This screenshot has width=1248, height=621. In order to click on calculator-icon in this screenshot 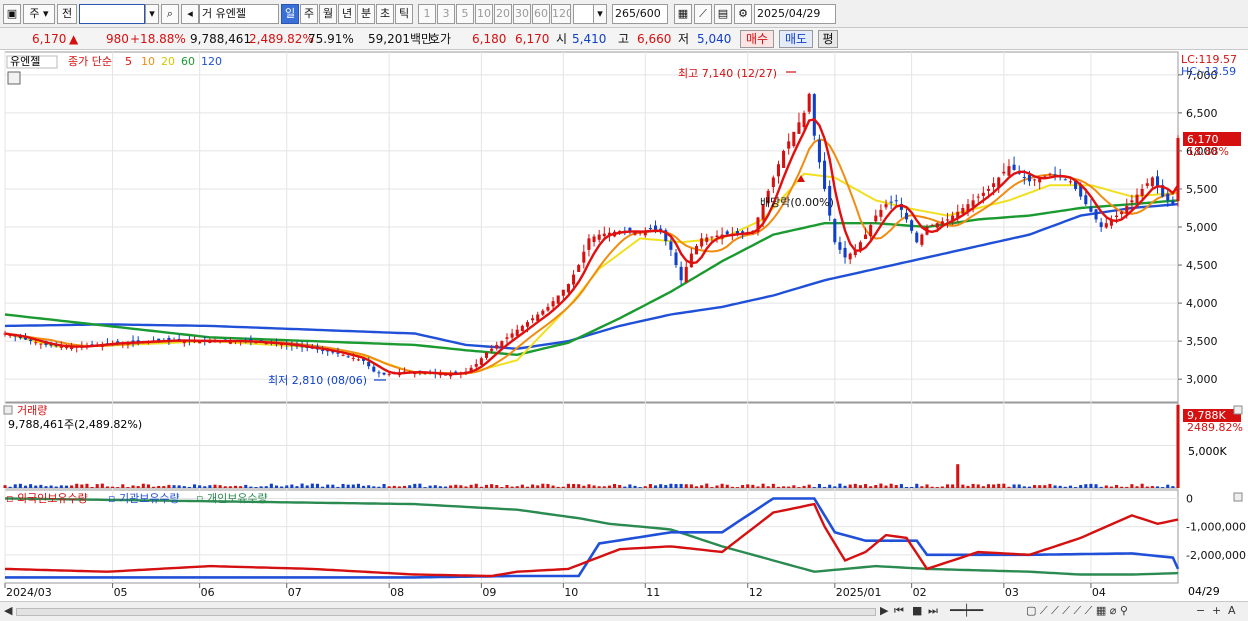, I will do `click(14, 78)`.